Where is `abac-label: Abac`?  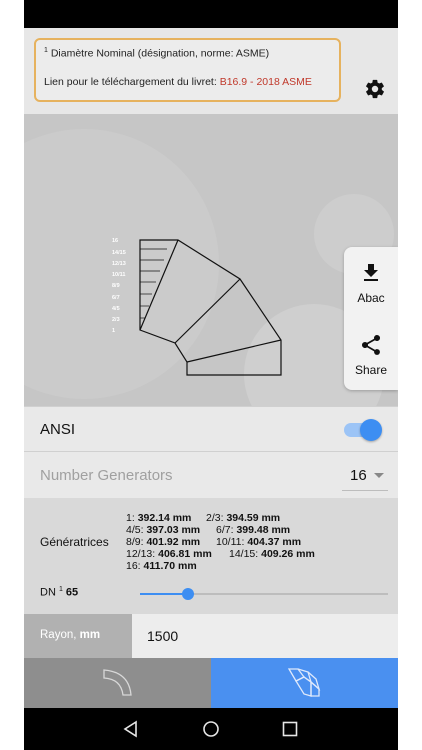 abac-label: Abac is located at coordinates (371, 298).